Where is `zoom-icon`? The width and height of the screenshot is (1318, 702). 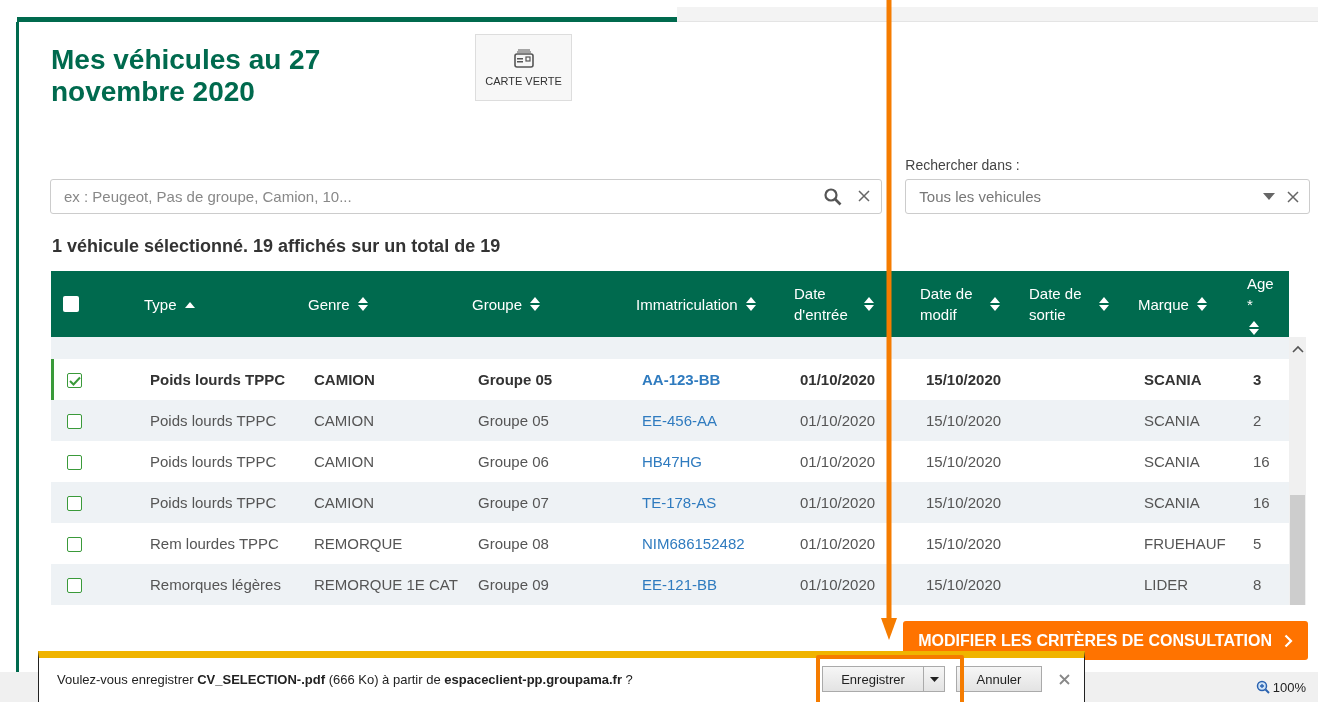 zoom-icon is located at coordinates (1262, 687).